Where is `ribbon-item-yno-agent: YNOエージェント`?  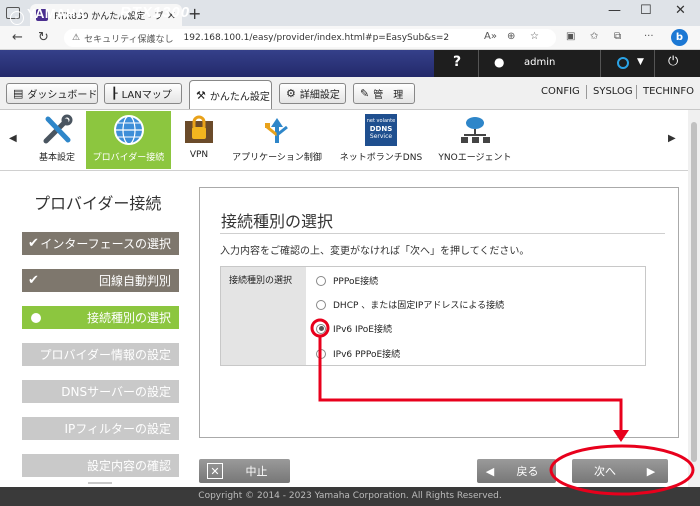
ribbon-item-yno-agent: YNOエージェント is located at coordinates (475, 140).